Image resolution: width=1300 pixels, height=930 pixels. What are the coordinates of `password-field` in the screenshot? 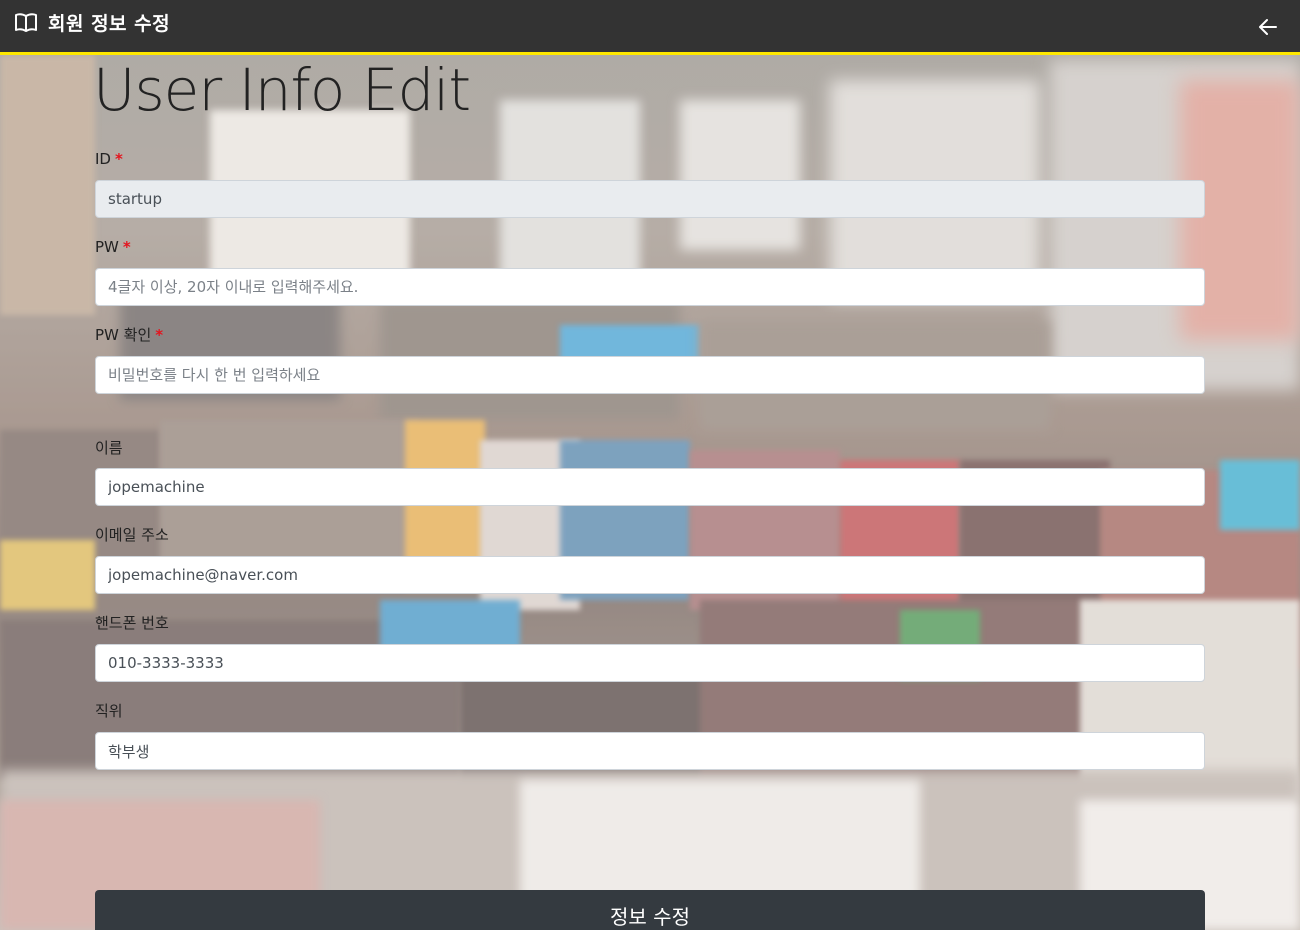 It's located at (650, 287).